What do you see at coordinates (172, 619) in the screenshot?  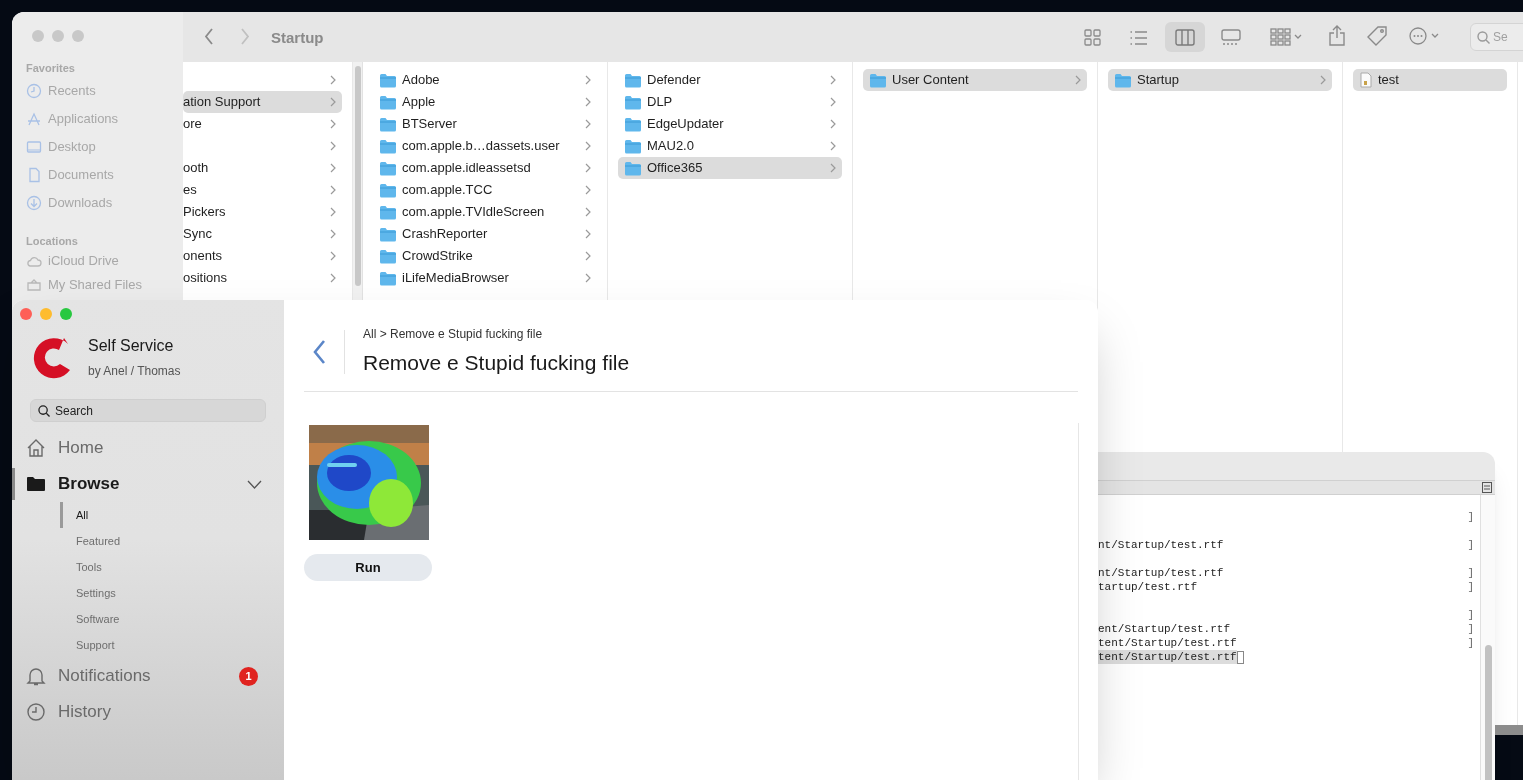 I see `nav-subitem: Software` at bounding box center [172, 619].